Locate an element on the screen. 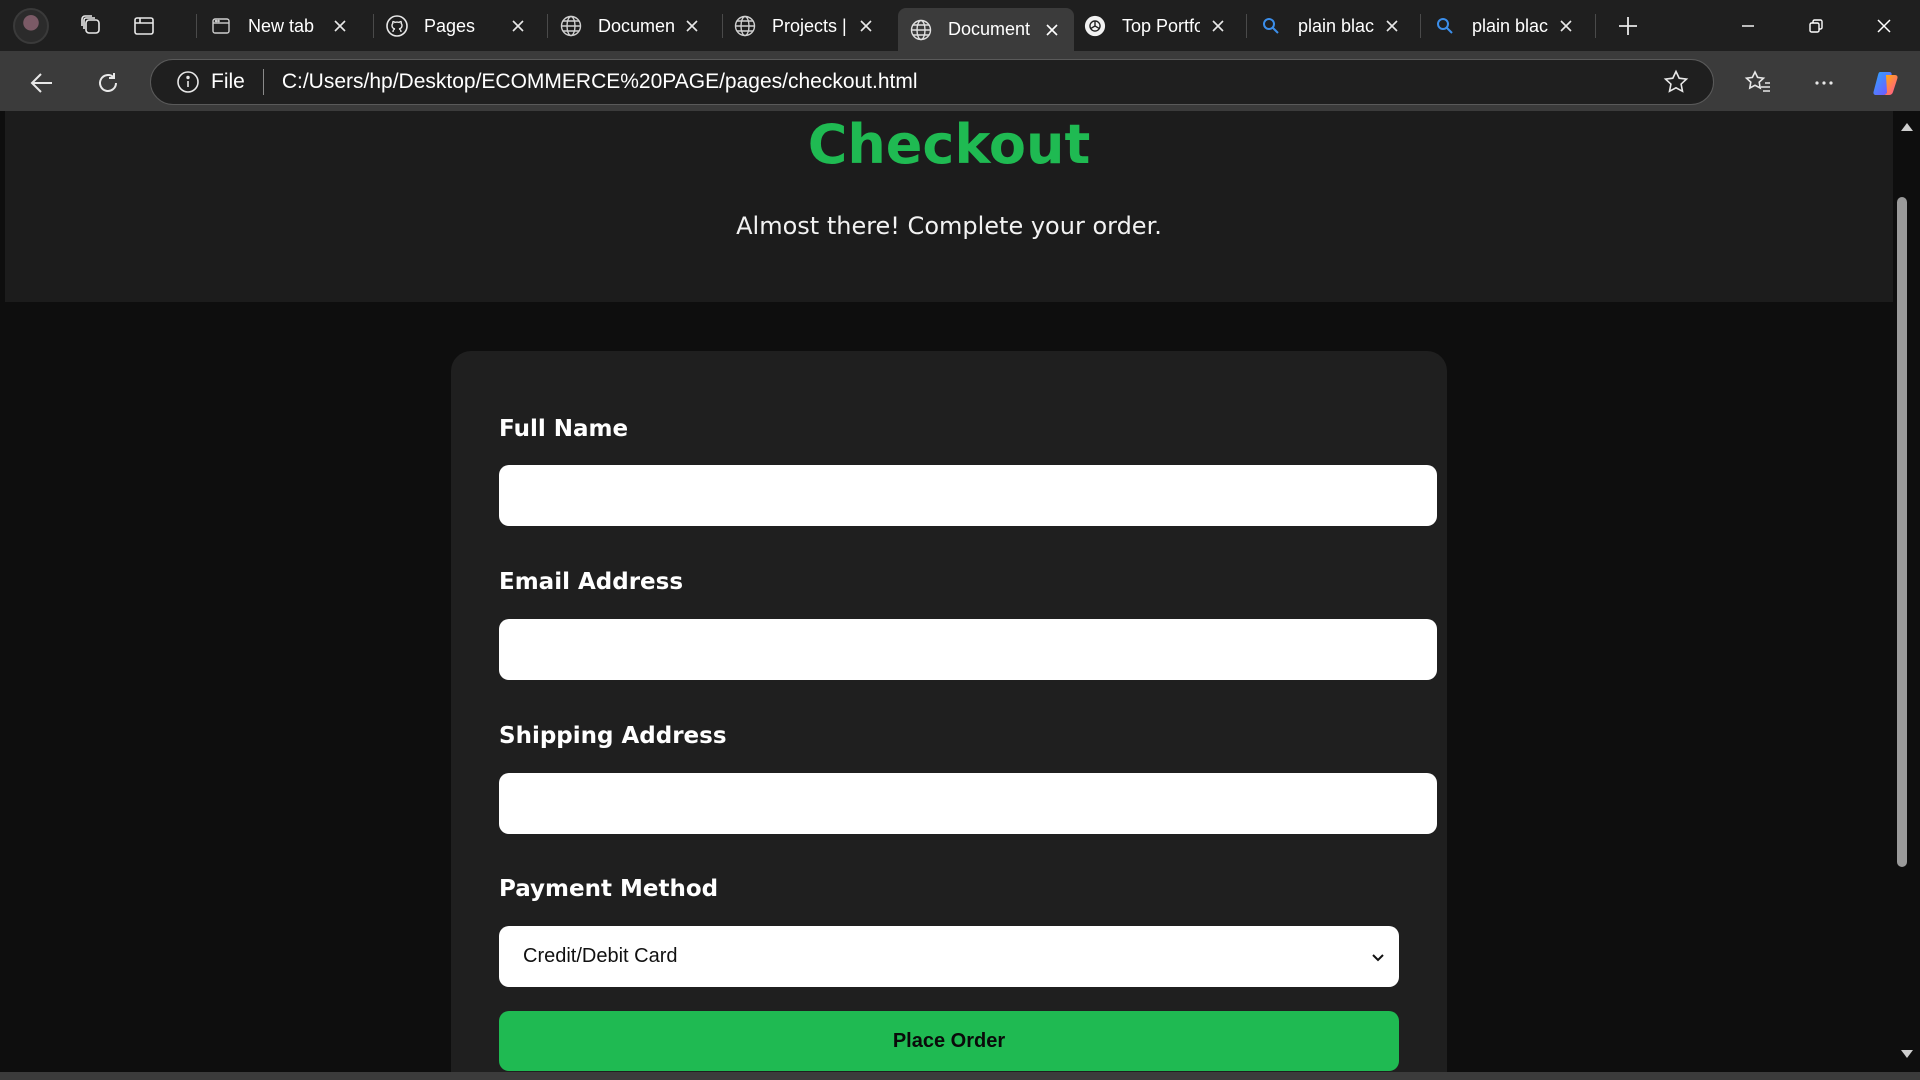  refresh-icon is located at coordinates (108, 83).